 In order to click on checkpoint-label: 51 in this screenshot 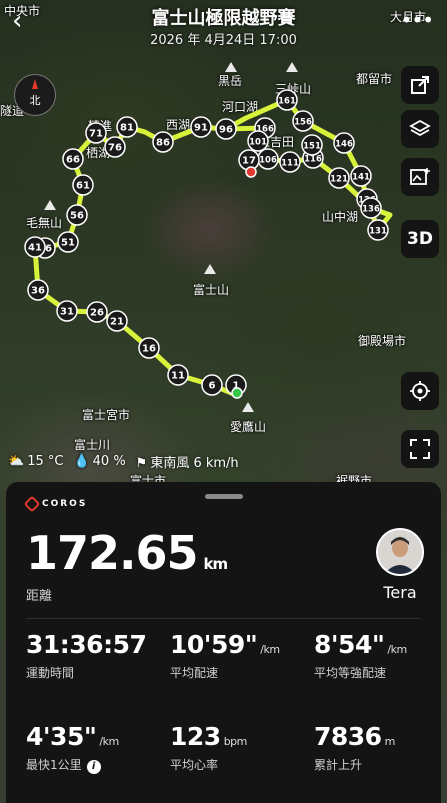, I will do `click(68, 243)`.